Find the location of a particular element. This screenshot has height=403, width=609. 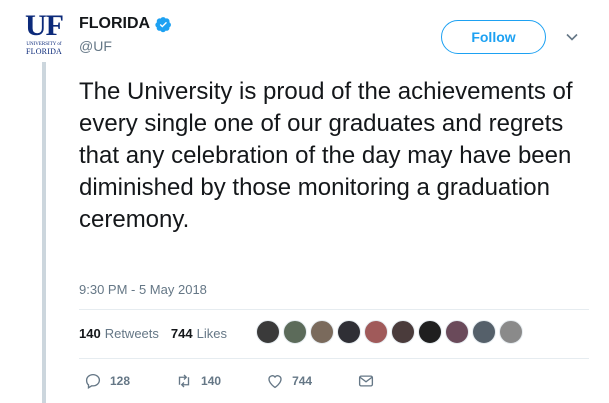

tweet-actions: 128 140 744 is located at coordinates (256, 381).